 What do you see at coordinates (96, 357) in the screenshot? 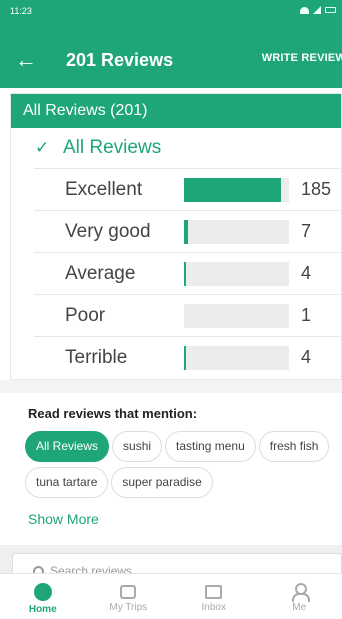
I see `rating-label: Terrible` at bounding box center [96, 357].